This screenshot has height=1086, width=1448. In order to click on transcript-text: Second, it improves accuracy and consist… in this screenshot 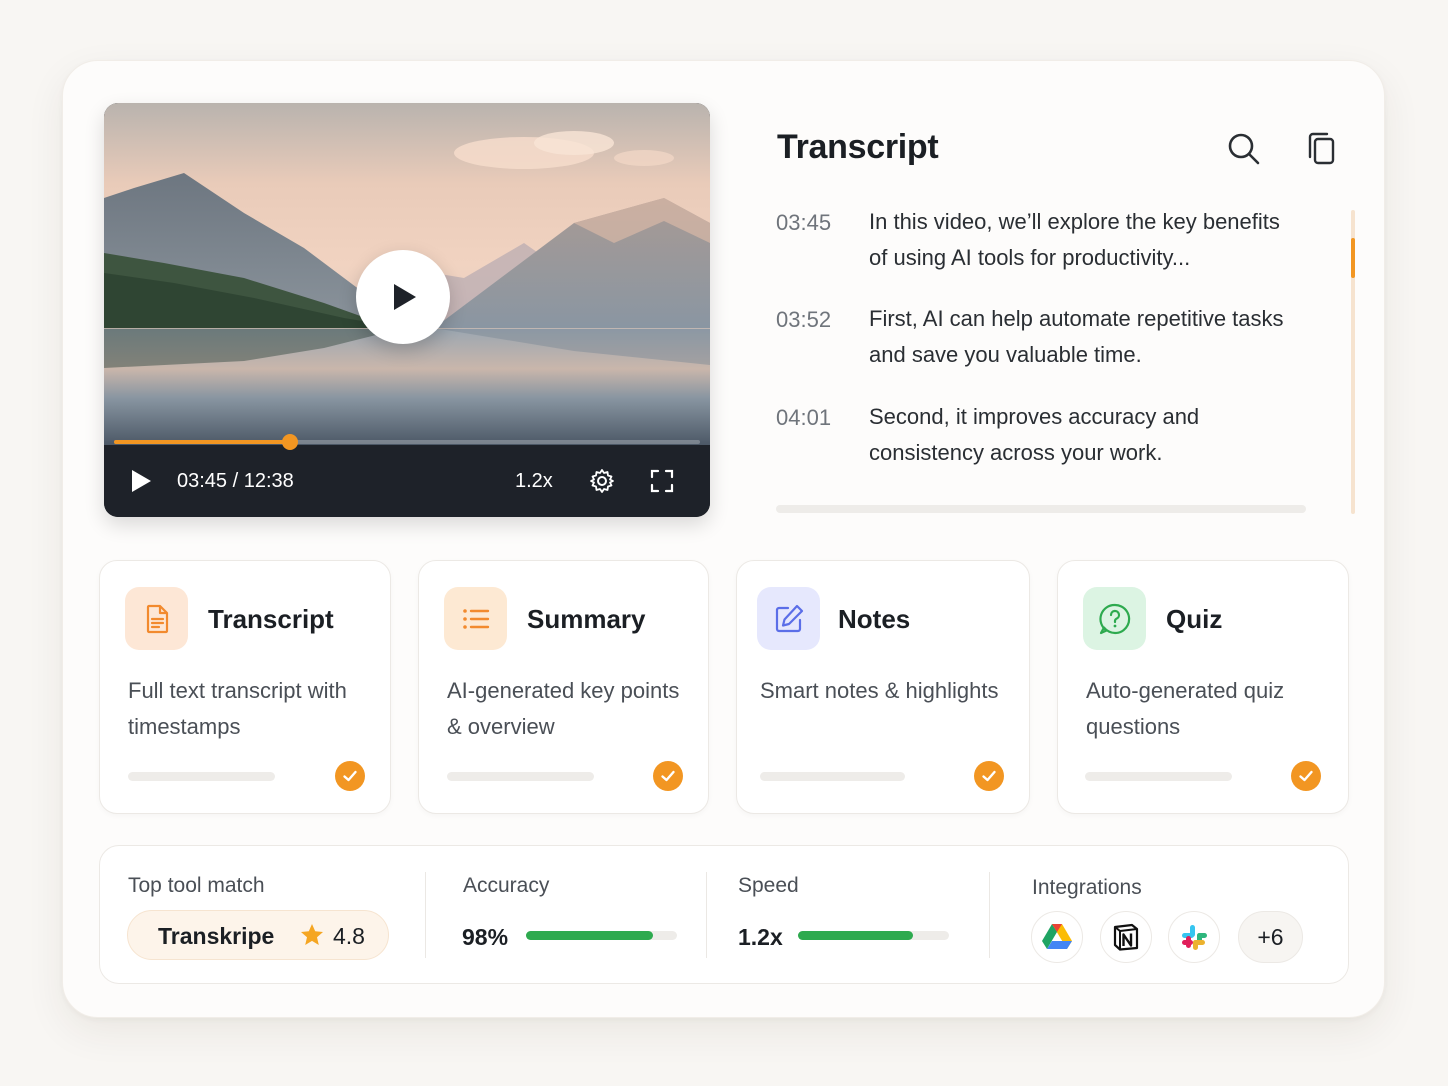, I will do `click(1034, 434)`.